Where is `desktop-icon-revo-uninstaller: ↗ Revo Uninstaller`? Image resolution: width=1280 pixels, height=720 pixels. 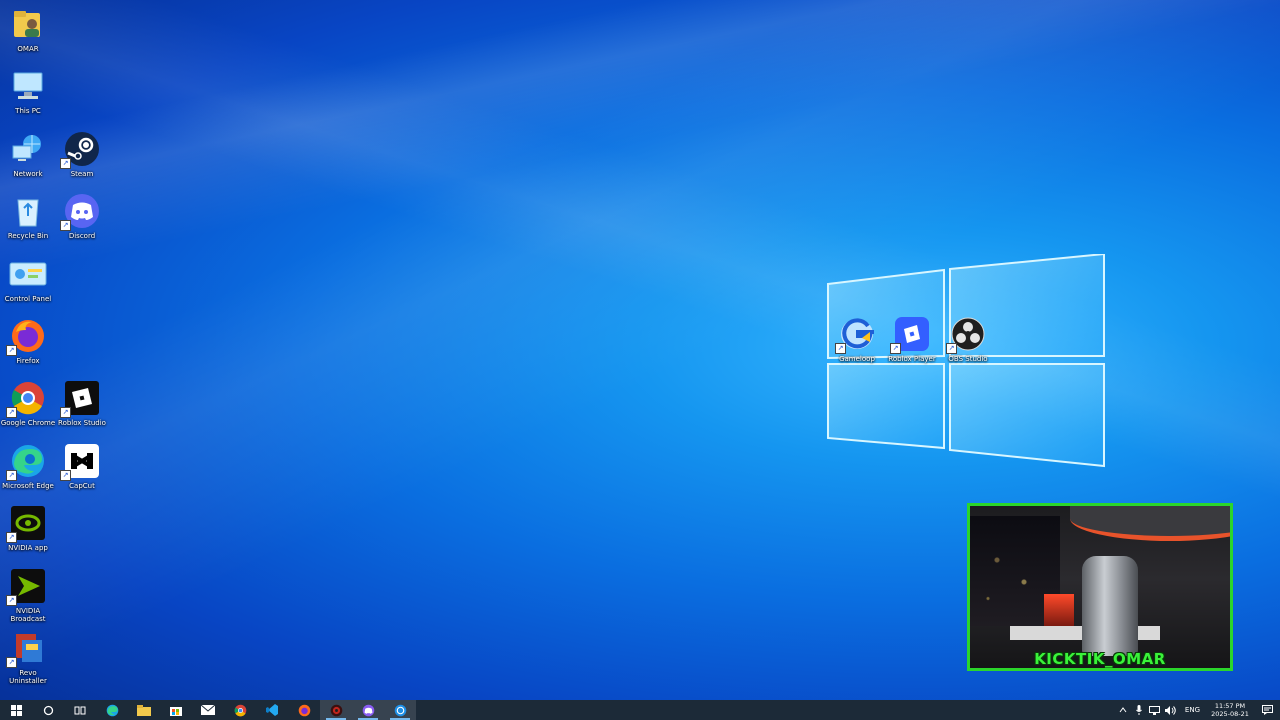 desktop-icon-revo-uninstaller: ↗ Revo Uninstaller is located at coordinates (28, 656).